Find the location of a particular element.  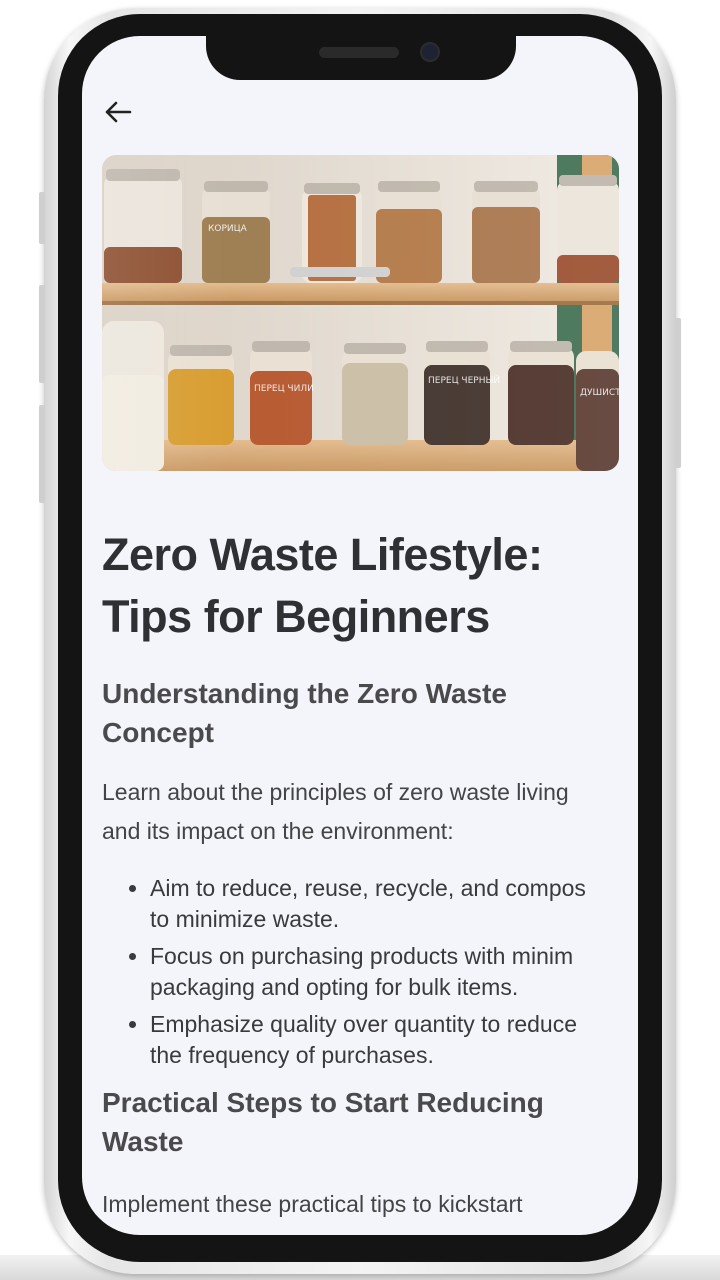

power-button is located at coordinates (678, 393).